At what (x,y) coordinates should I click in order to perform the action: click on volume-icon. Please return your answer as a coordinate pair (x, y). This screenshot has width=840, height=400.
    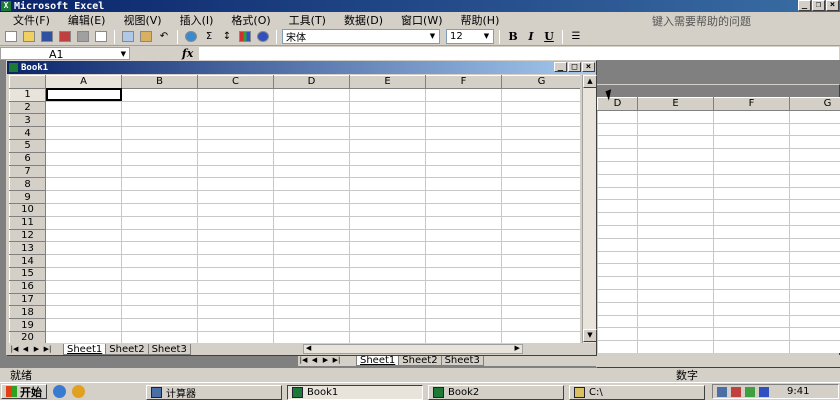
    Looking at the image, I should click on (750, 391).